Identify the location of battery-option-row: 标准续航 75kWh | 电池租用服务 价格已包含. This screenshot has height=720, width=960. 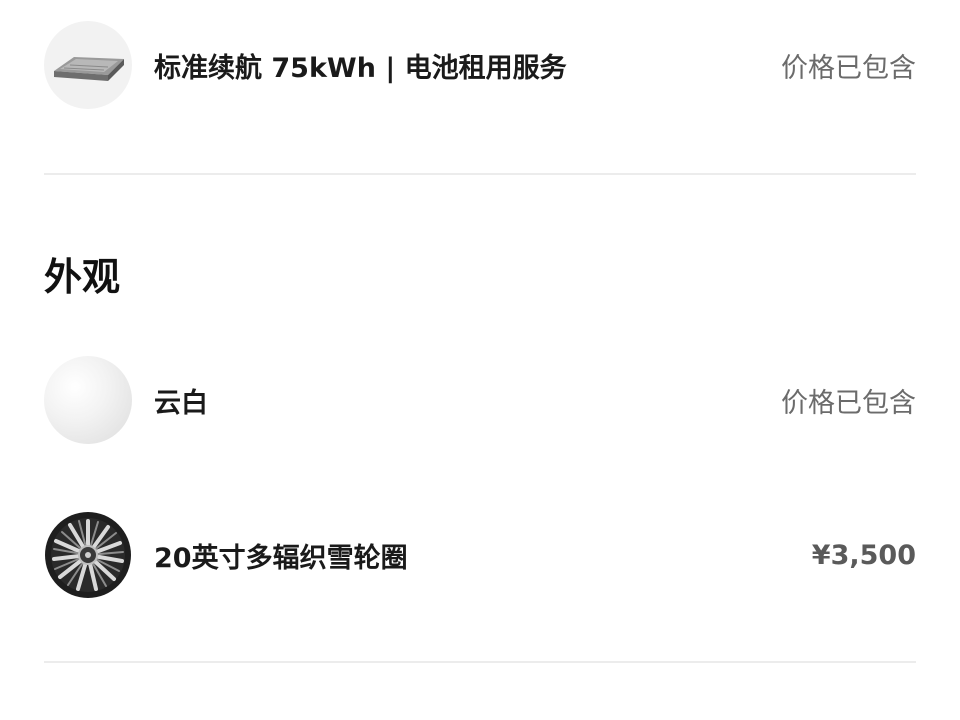
(480, 65).